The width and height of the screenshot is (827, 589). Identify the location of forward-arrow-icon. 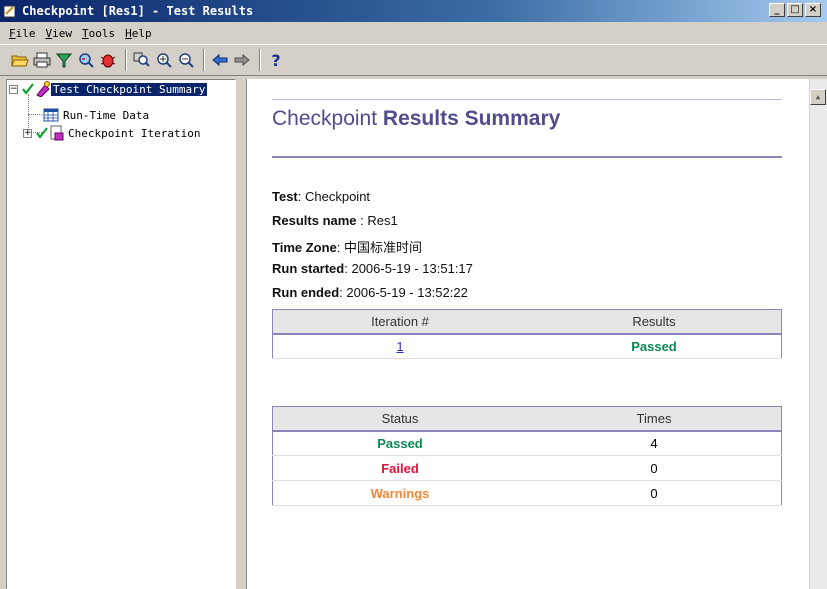
(242, 60).